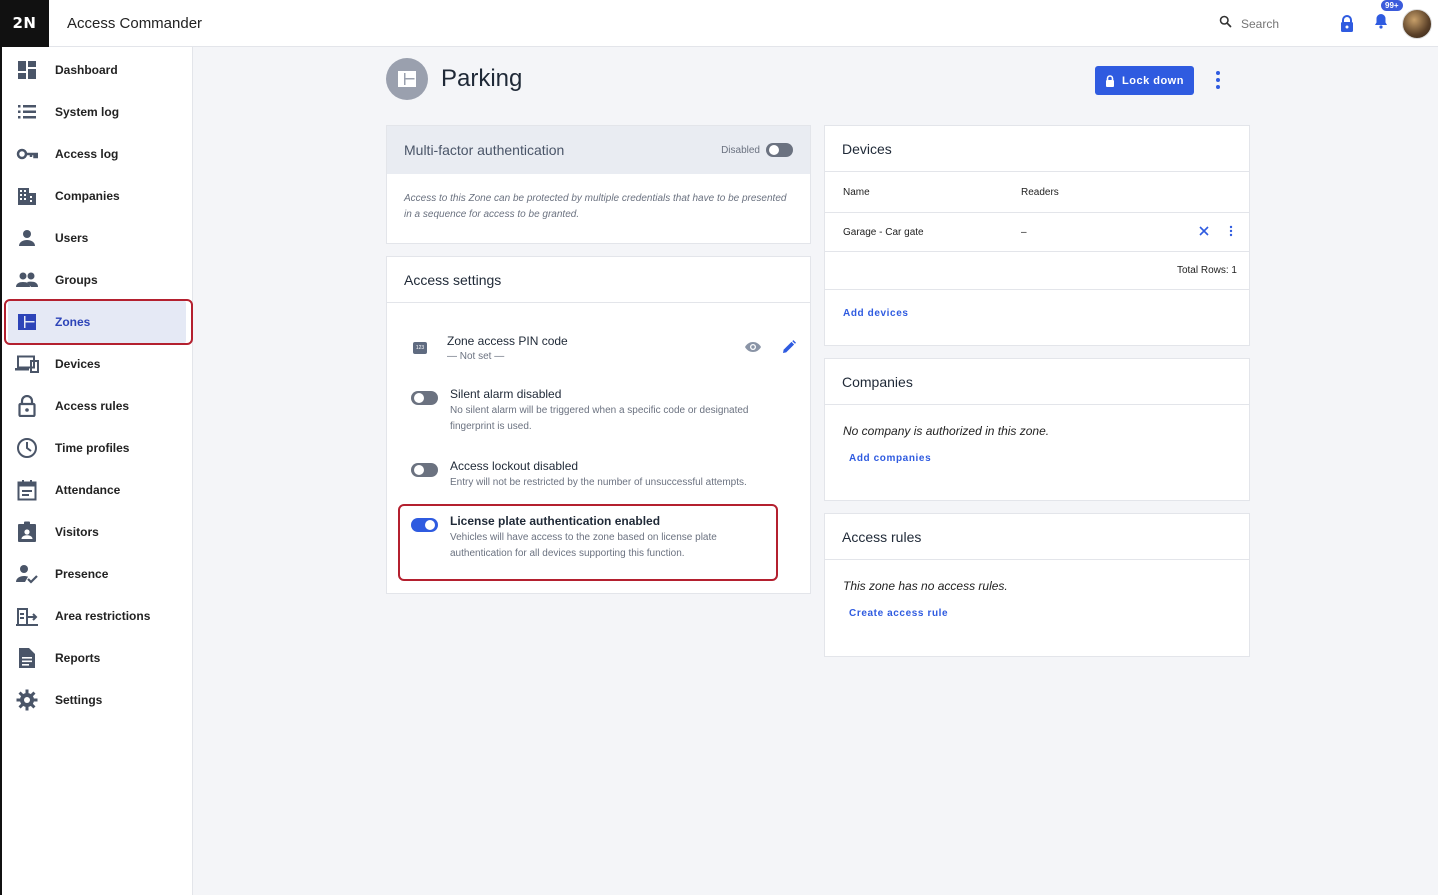  I want to click on silent-alarm-toggle, so click(424, 398).